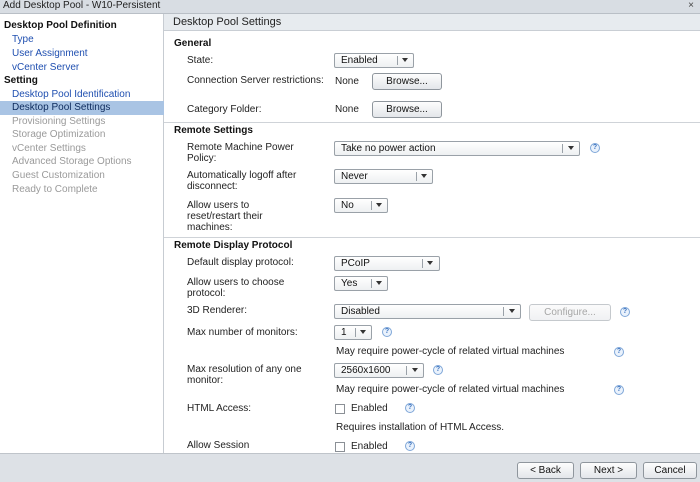 The image size is (700, 482). I want to click on auto-logoff-label: Automatically logoff after disconnect:, so click(242, 181).